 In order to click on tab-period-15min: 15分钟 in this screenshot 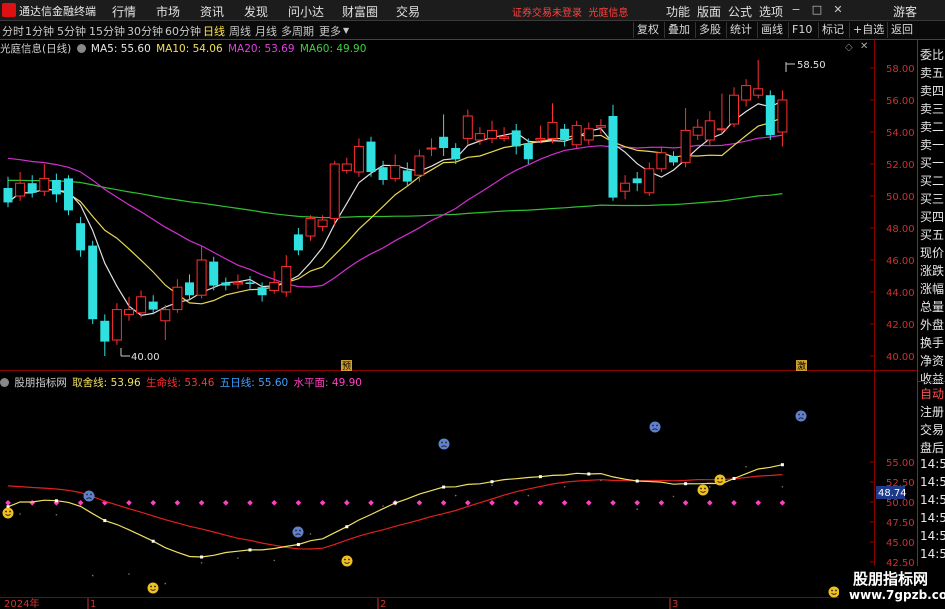, I will do `click(107, 31)`.